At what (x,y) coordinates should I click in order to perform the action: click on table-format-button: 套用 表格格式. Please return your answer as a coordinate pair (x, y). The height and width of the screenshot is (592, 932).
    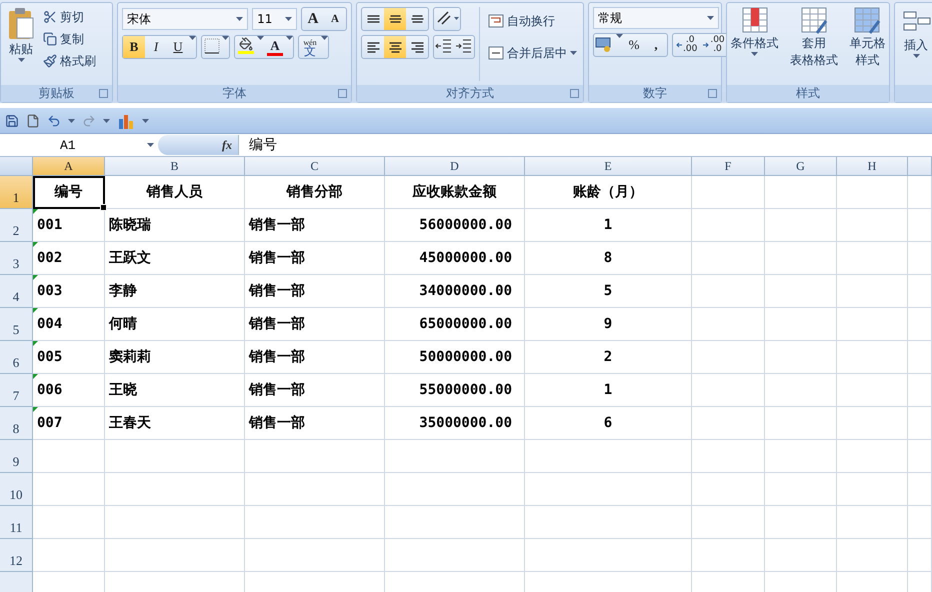
    Looking at the image, I should click on (814, 44).